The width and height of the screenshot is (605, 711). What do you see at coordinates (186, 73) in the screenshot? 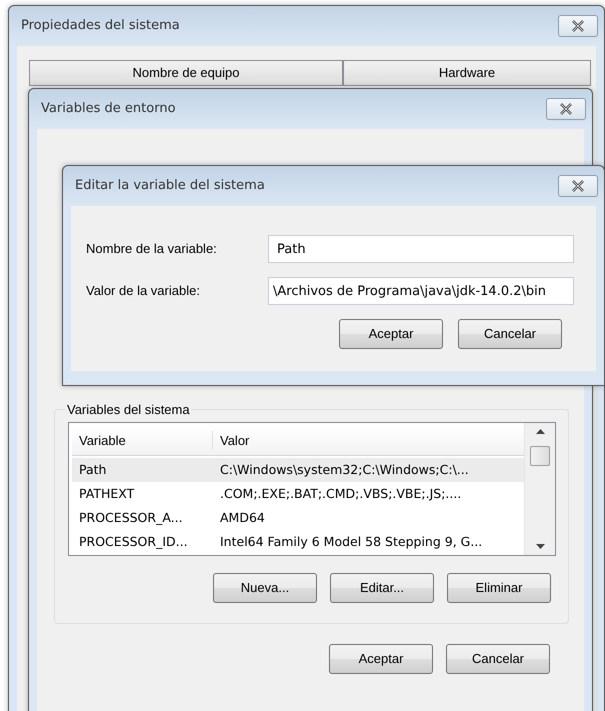
I see `tab: Nombre de equipo` at bounding box center [186, 73].